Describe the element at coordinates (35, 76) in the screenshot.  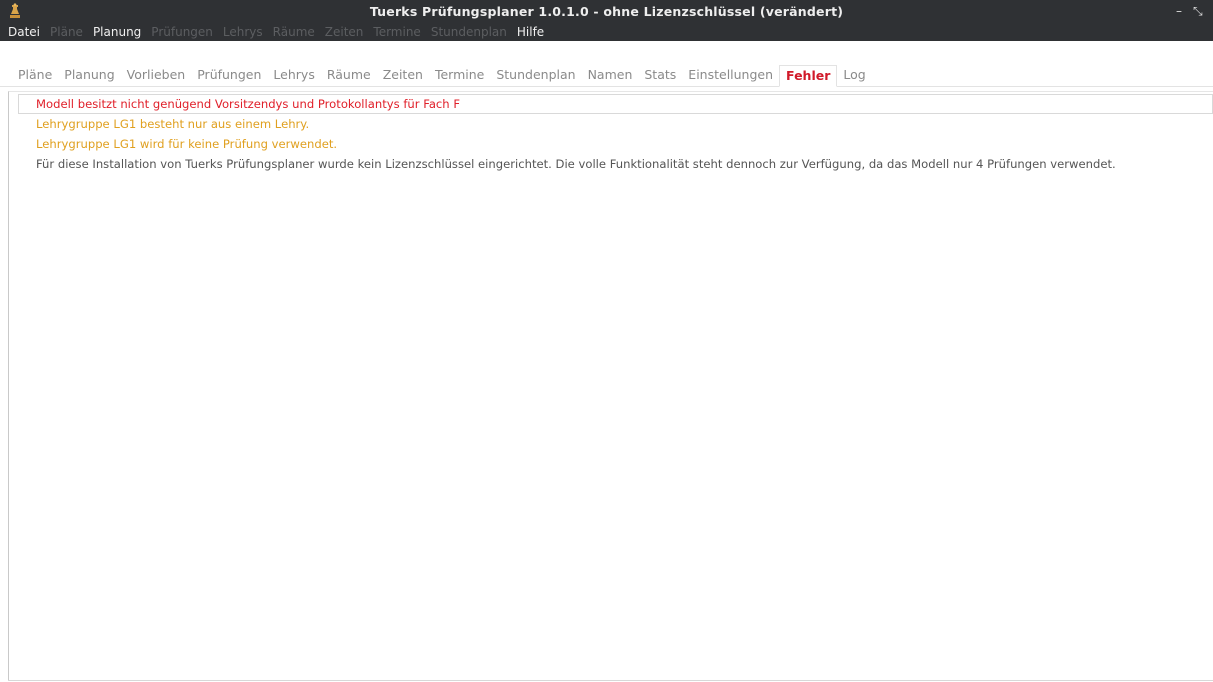
I see `tab-plaene: Pläne` at that location.